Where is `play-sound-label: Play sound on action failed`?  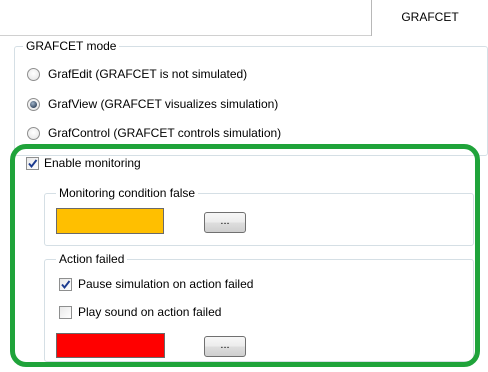
play-sound-label: Play sound on action failed is located at coordinates (149, 312).